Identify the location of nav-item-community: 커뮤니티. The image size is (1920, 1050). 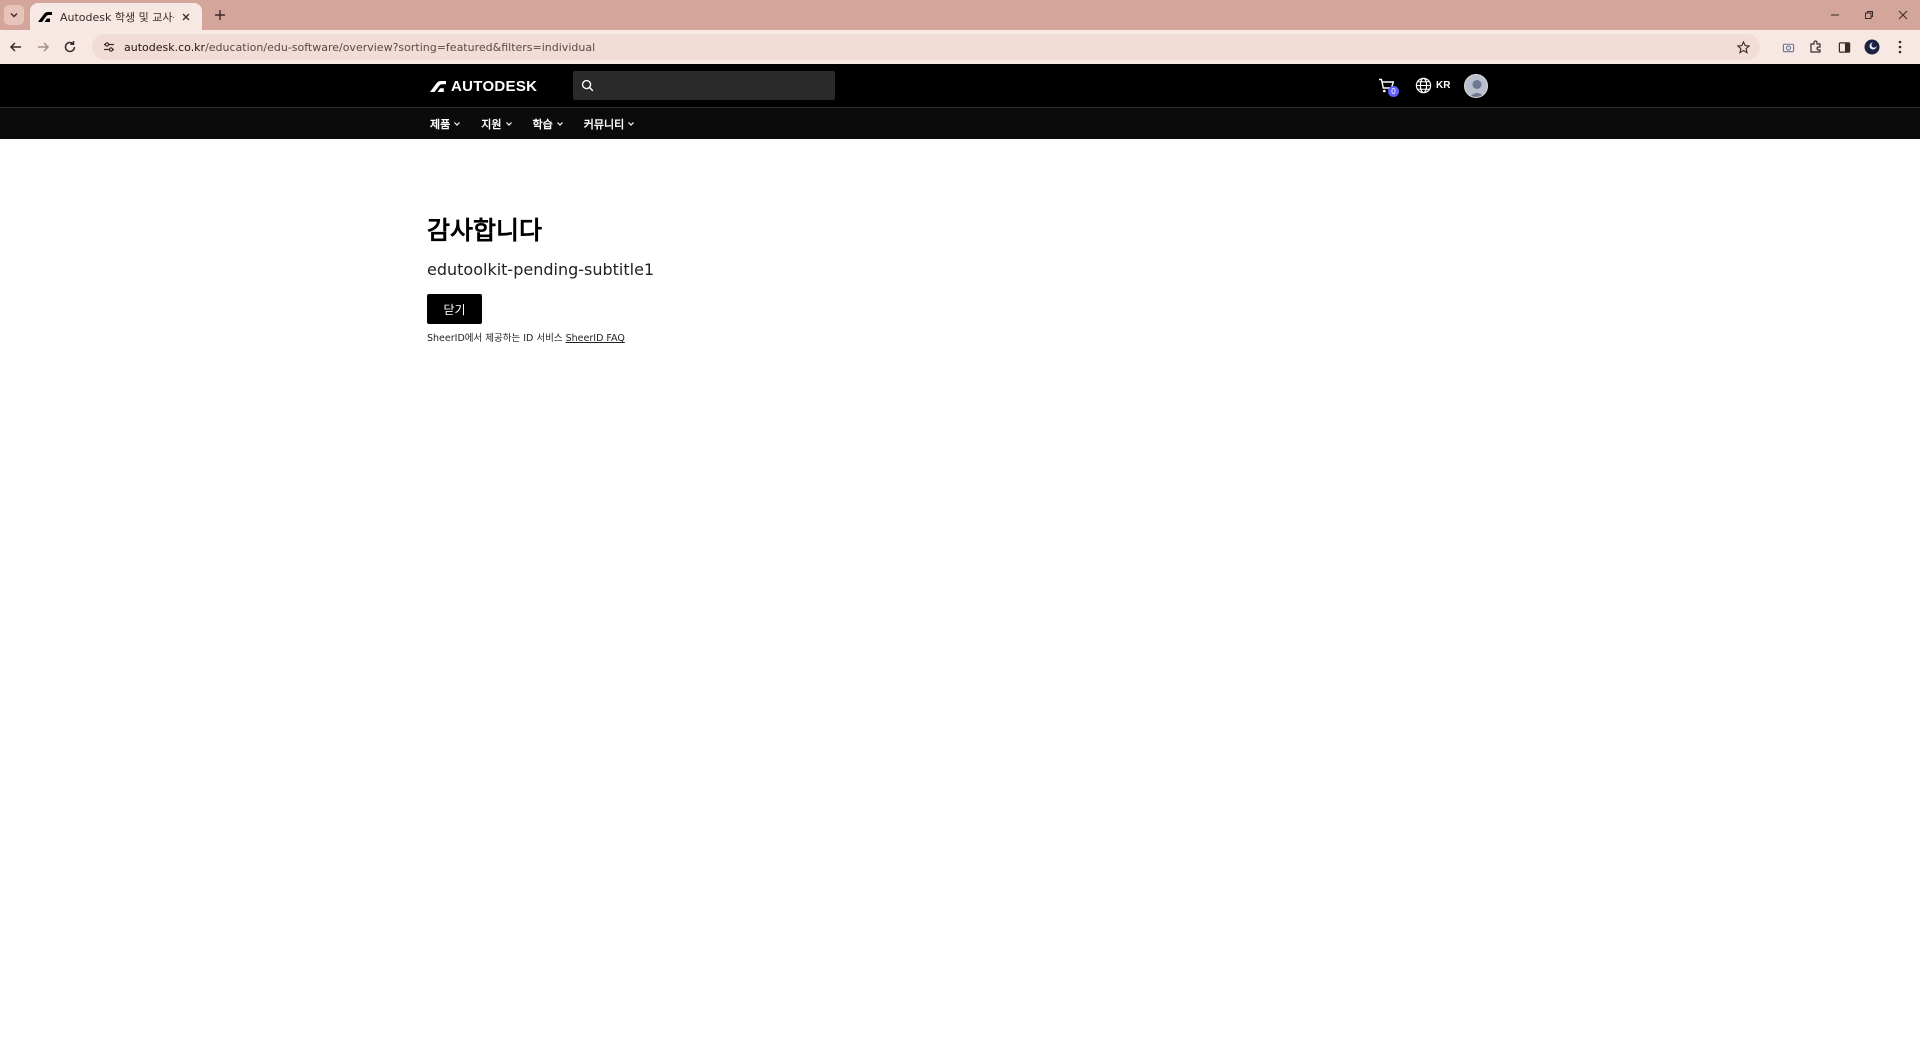
(609, 124).